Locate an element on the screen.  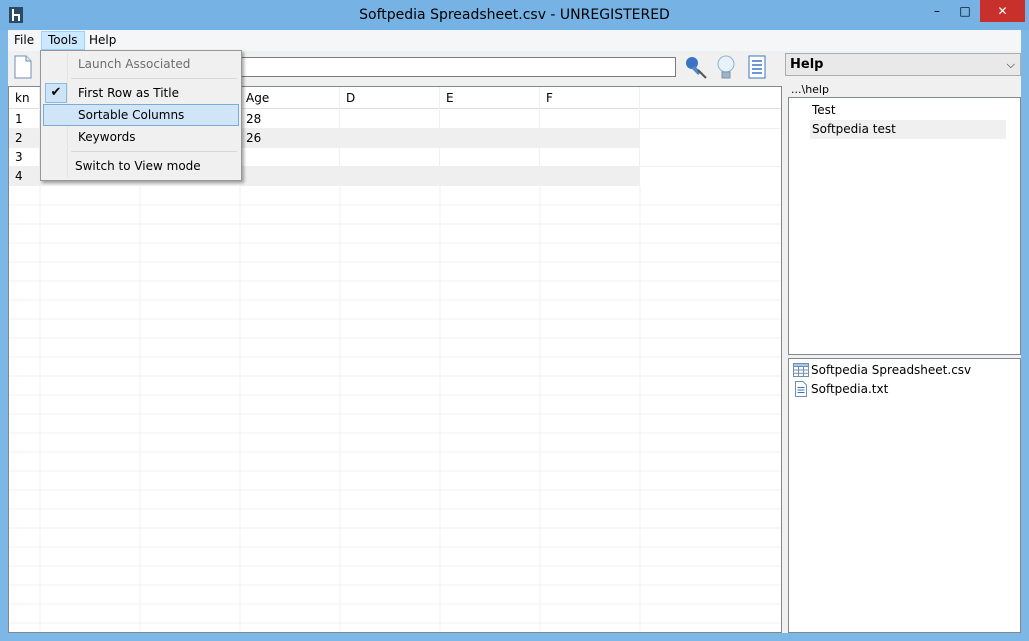
chevron-down-icon: ⌵ is located at coordinates (1011, 65).